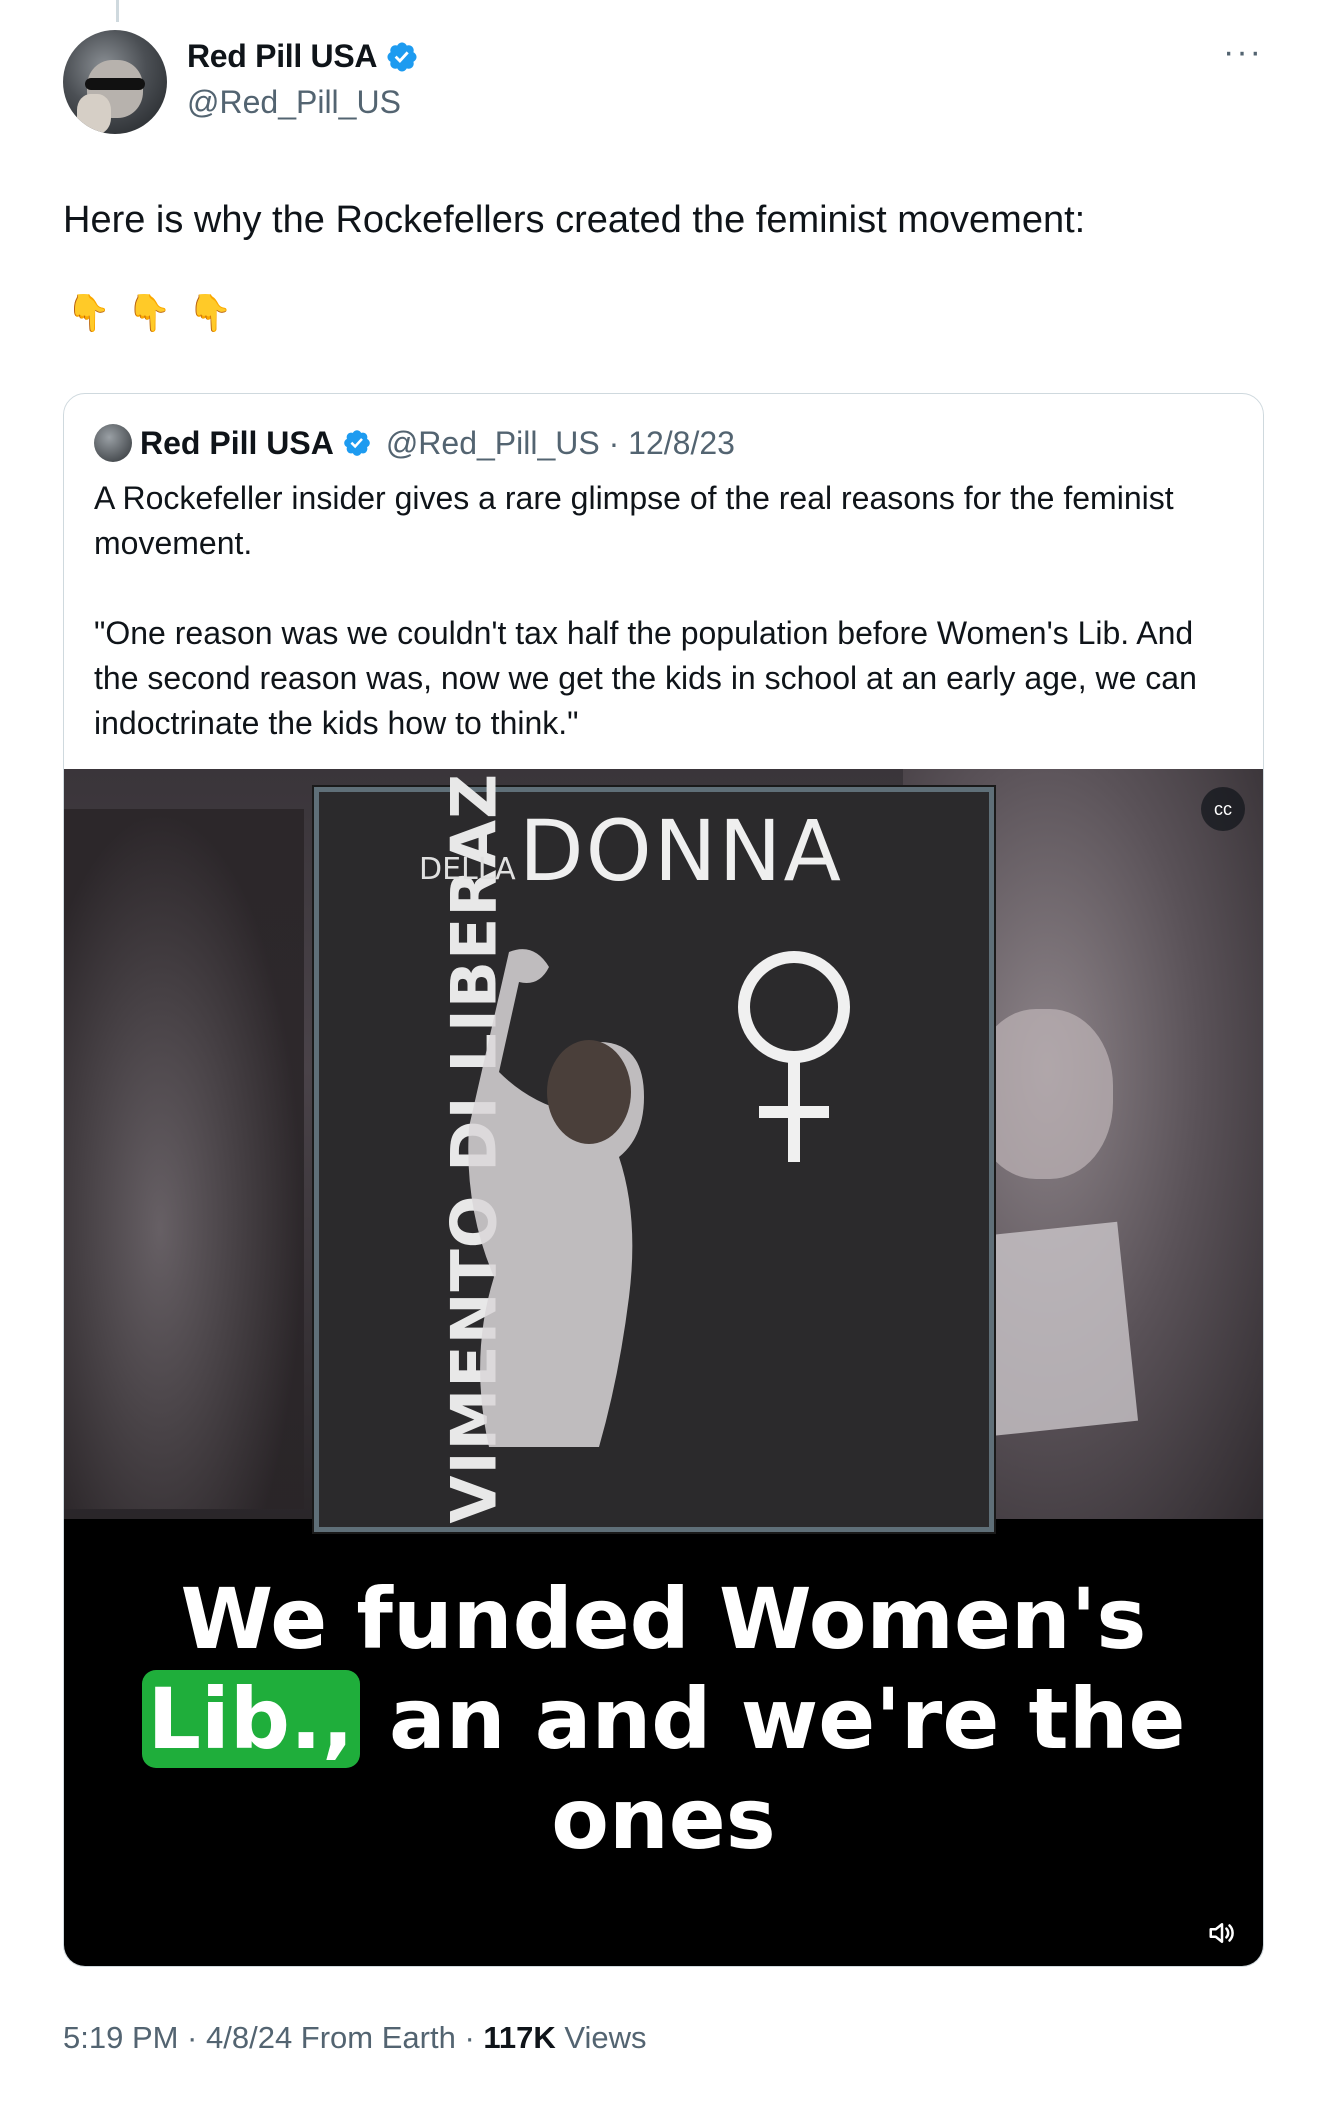 Image resolution: width=1328 pixels, height=2112 pixels. Describe the element at coordinates (1222, 1933) in the screenshot. I see `volume-icon` at that location.